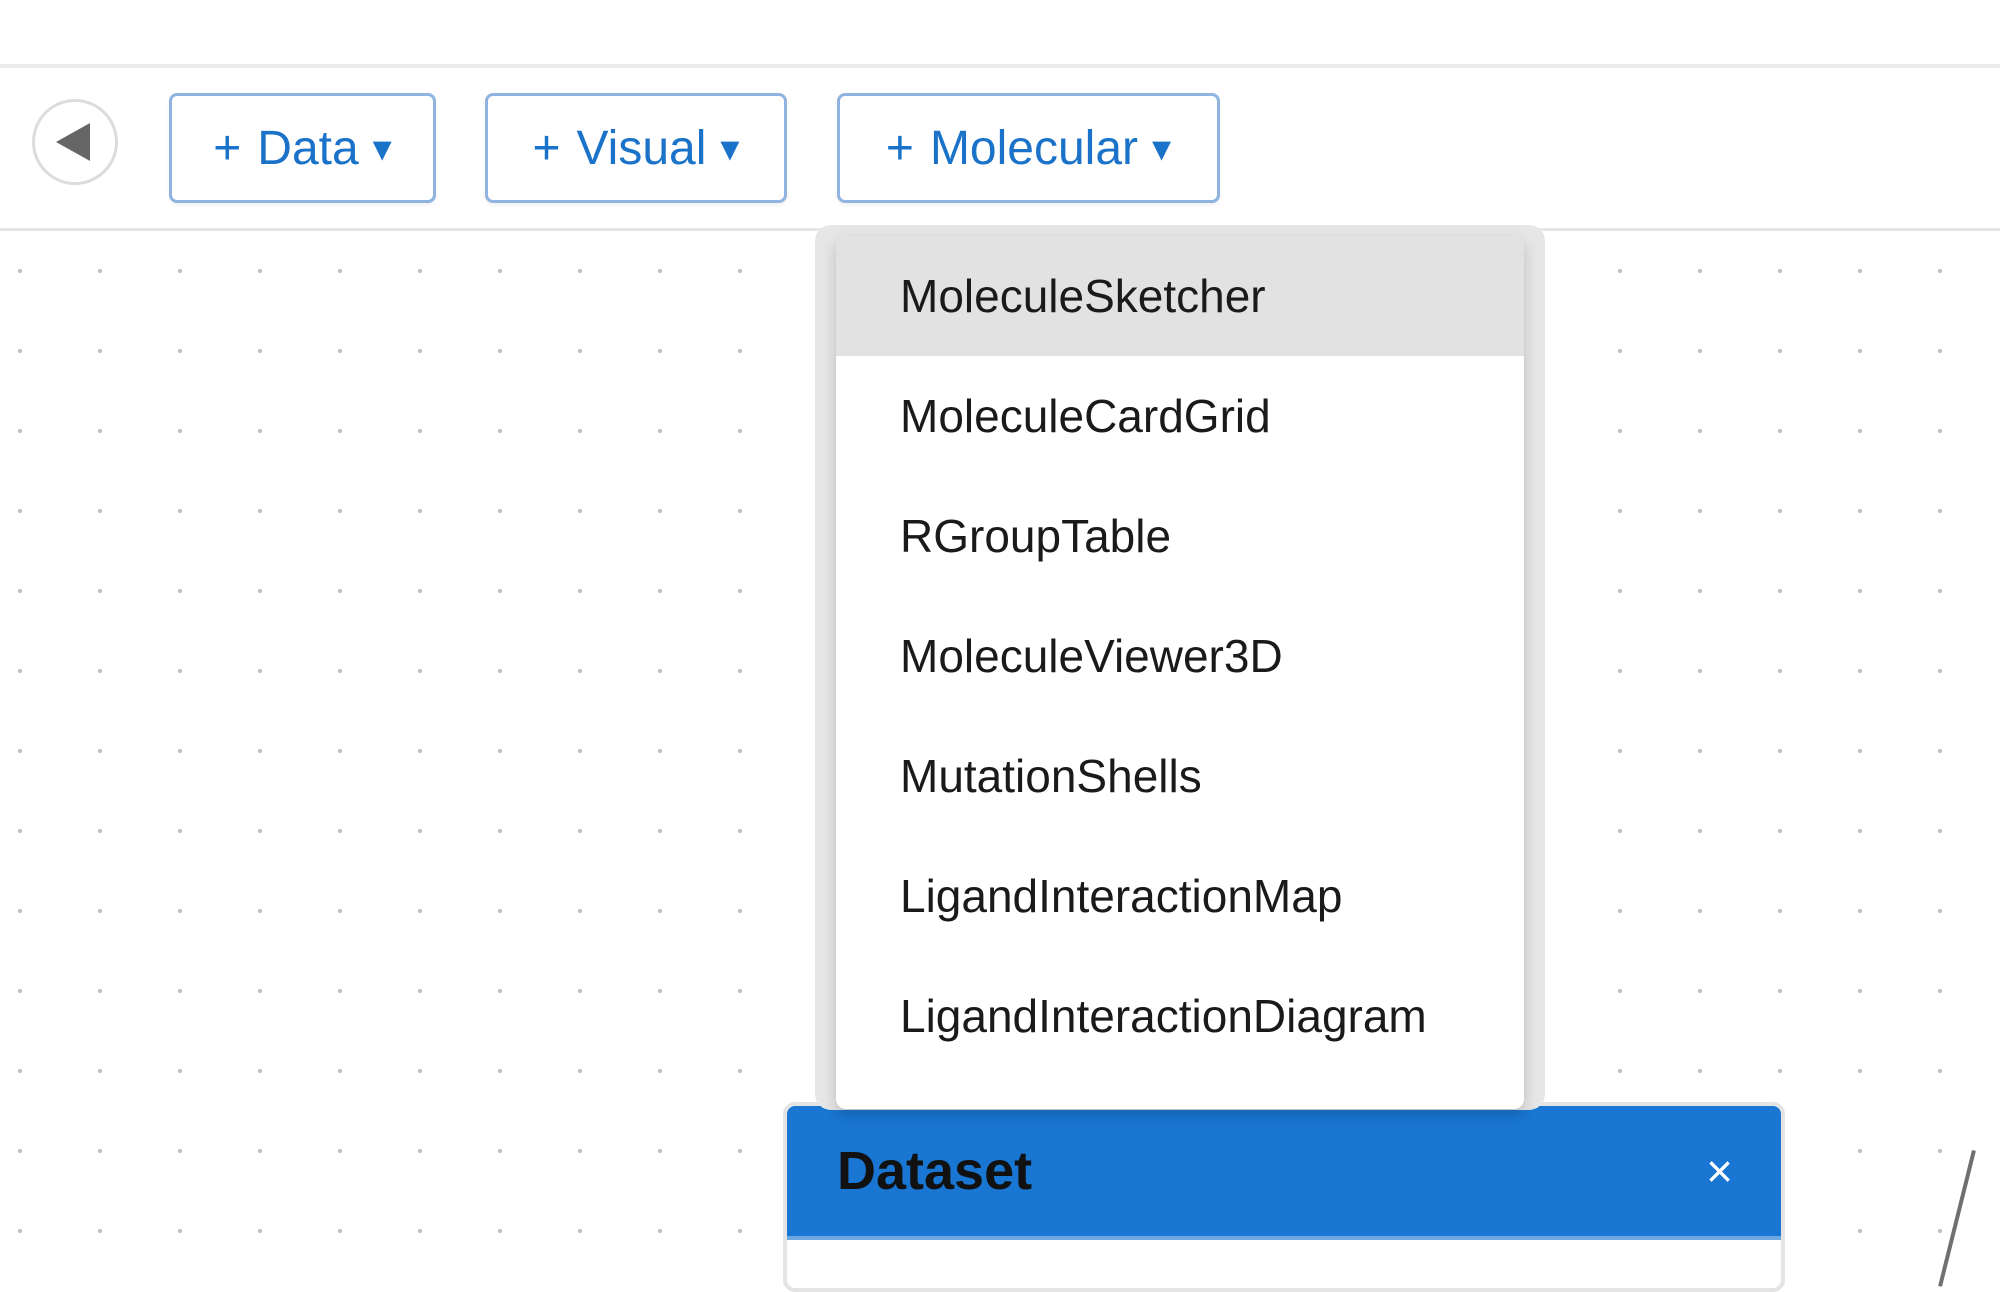 This screenshot has width=2000, height=1292. I want to click on add-data-button: + Data ▾, so click(302, 148).